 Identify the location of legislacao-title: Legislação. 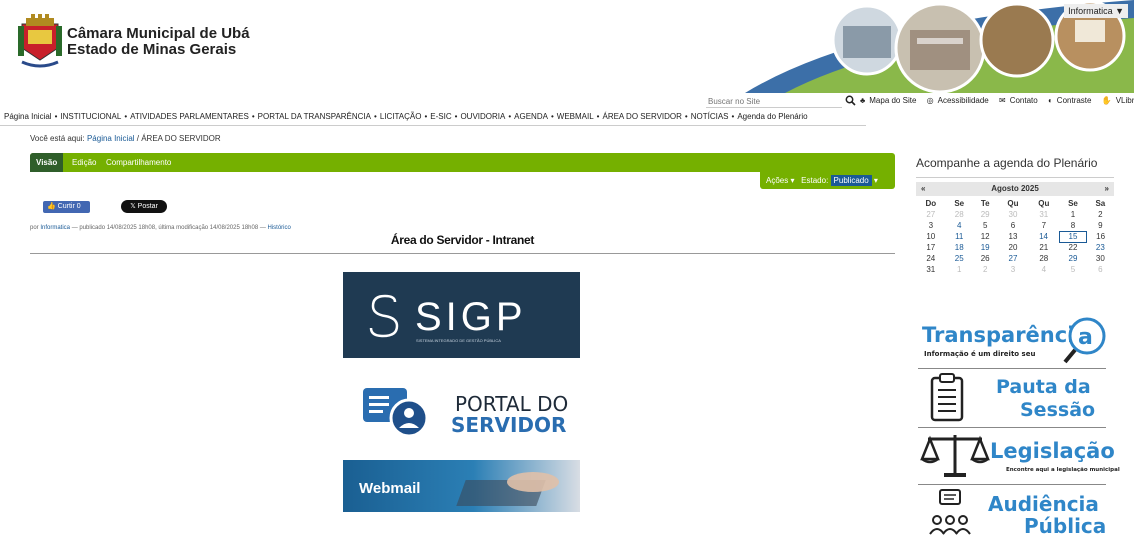
(1052, 451).